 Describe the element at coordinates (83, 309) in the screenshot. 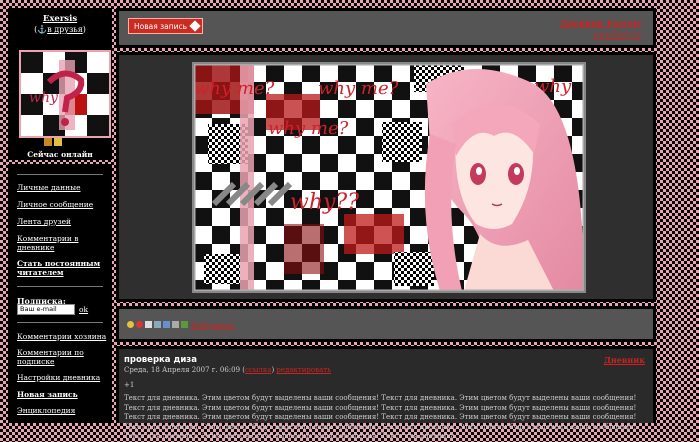

I see `subscribe-ok-button: ok` at that location.